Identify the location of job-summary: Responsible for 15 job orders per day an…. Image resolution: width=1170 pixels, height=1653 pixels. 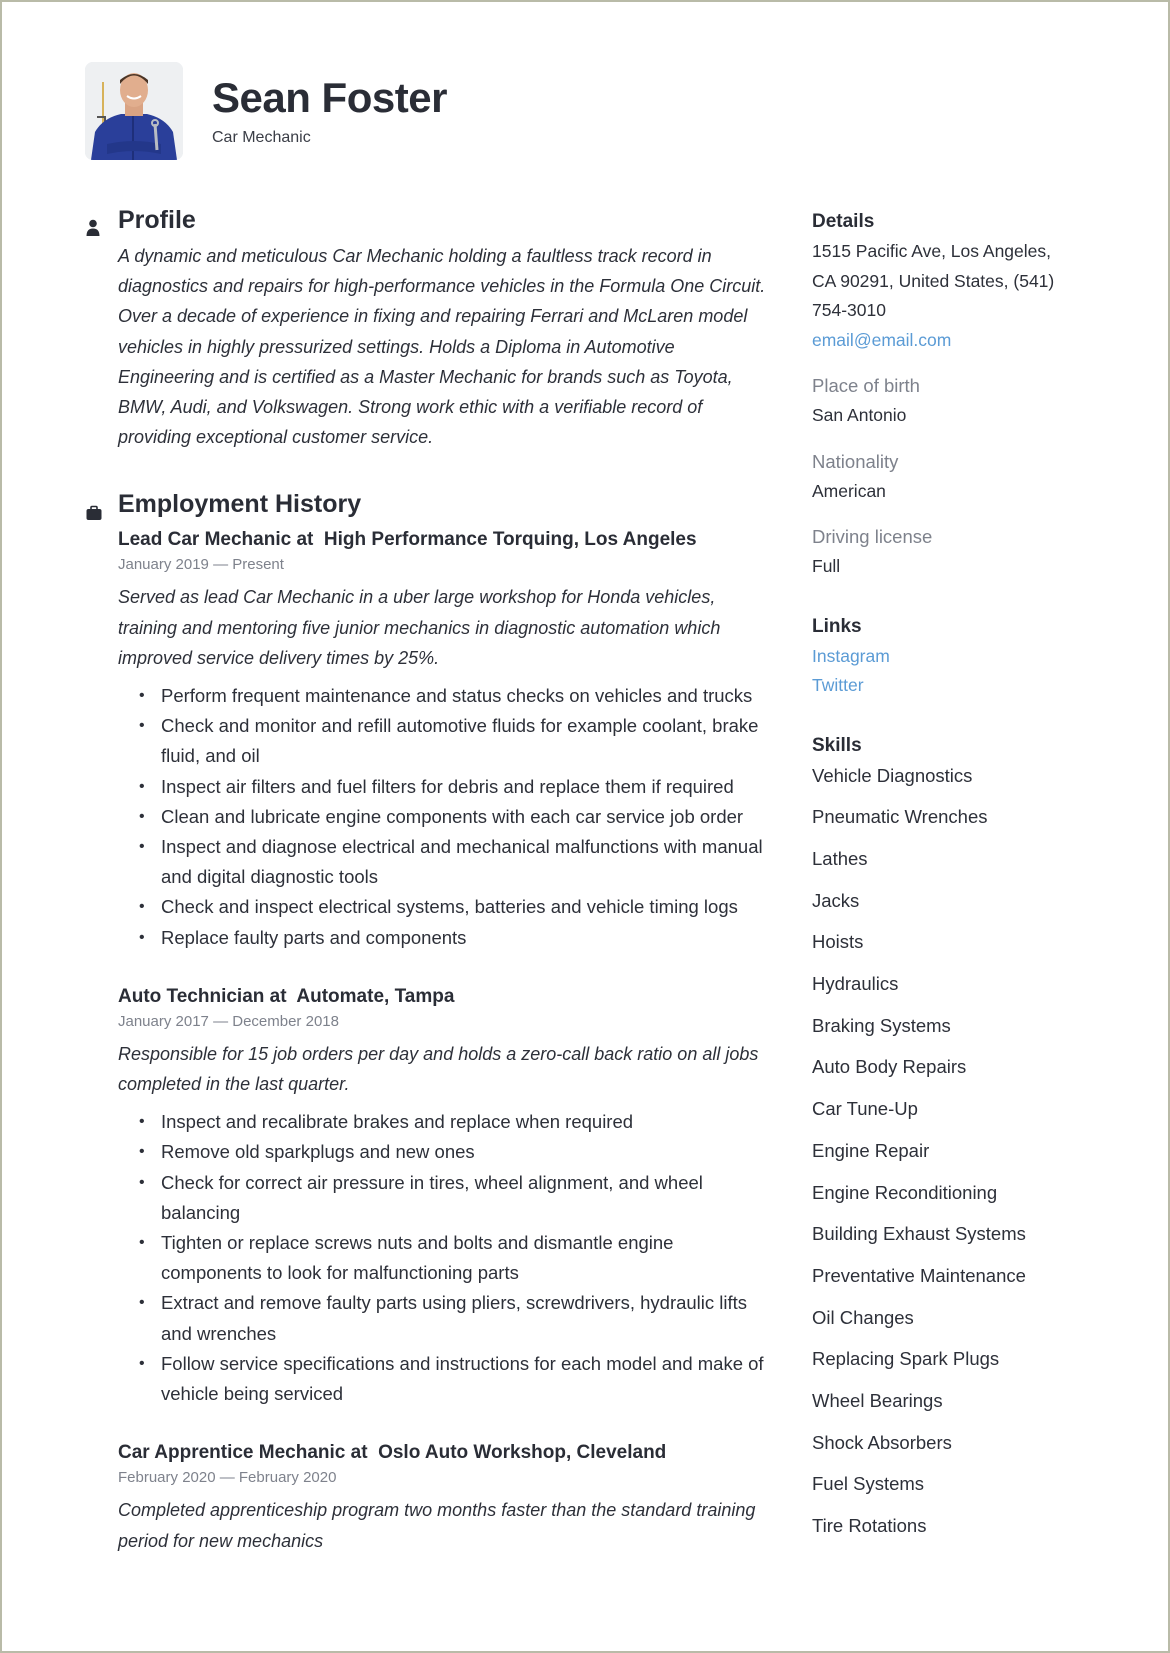
(438, 1069).